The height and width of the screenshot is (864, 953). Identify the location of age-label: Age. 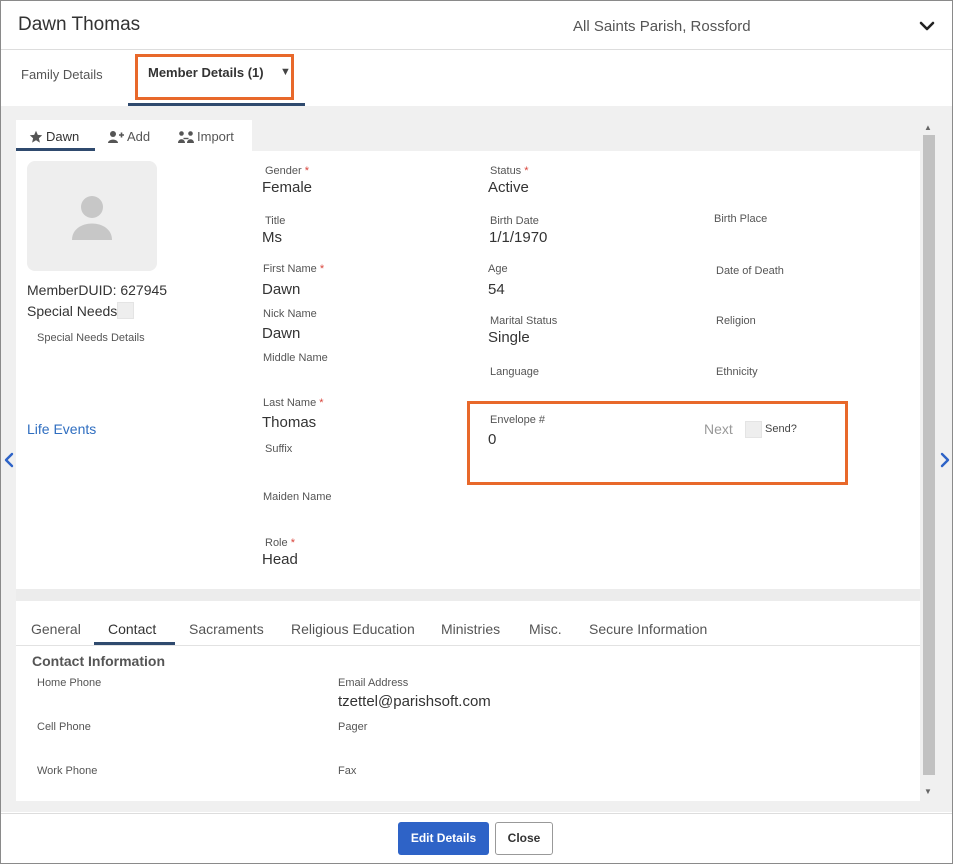
(498, 269).